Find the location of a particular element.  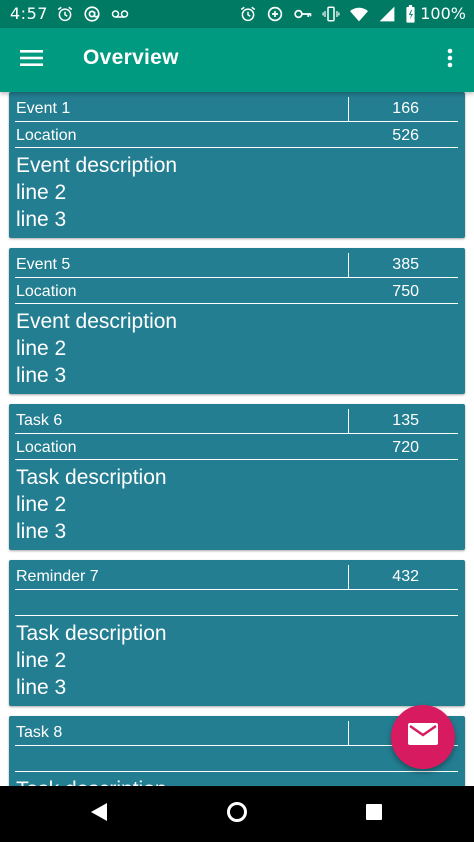

item-description: Task description is located at coordinates (91, 781).